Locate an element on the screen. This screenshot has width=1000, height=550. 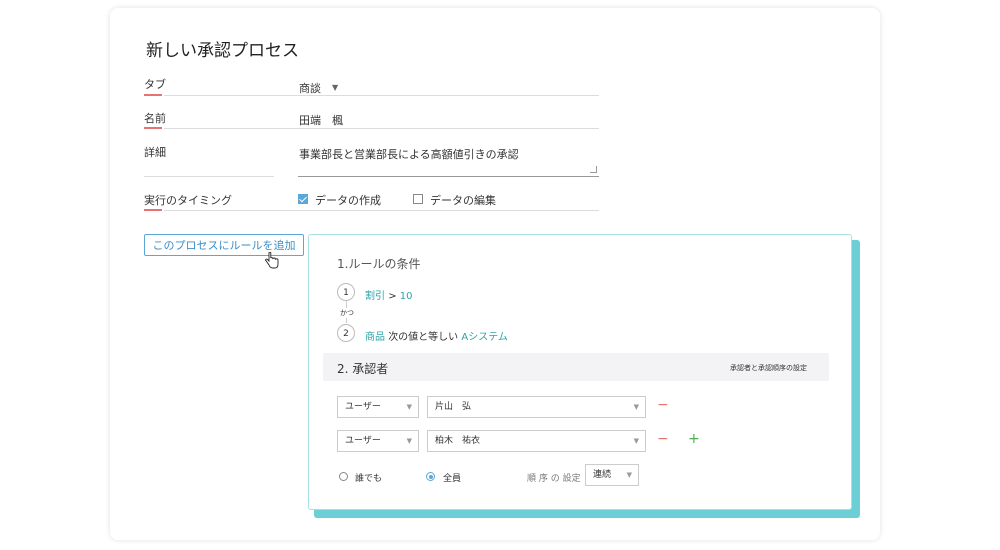
condition-number: 1 is located at coordinates (346, 292).